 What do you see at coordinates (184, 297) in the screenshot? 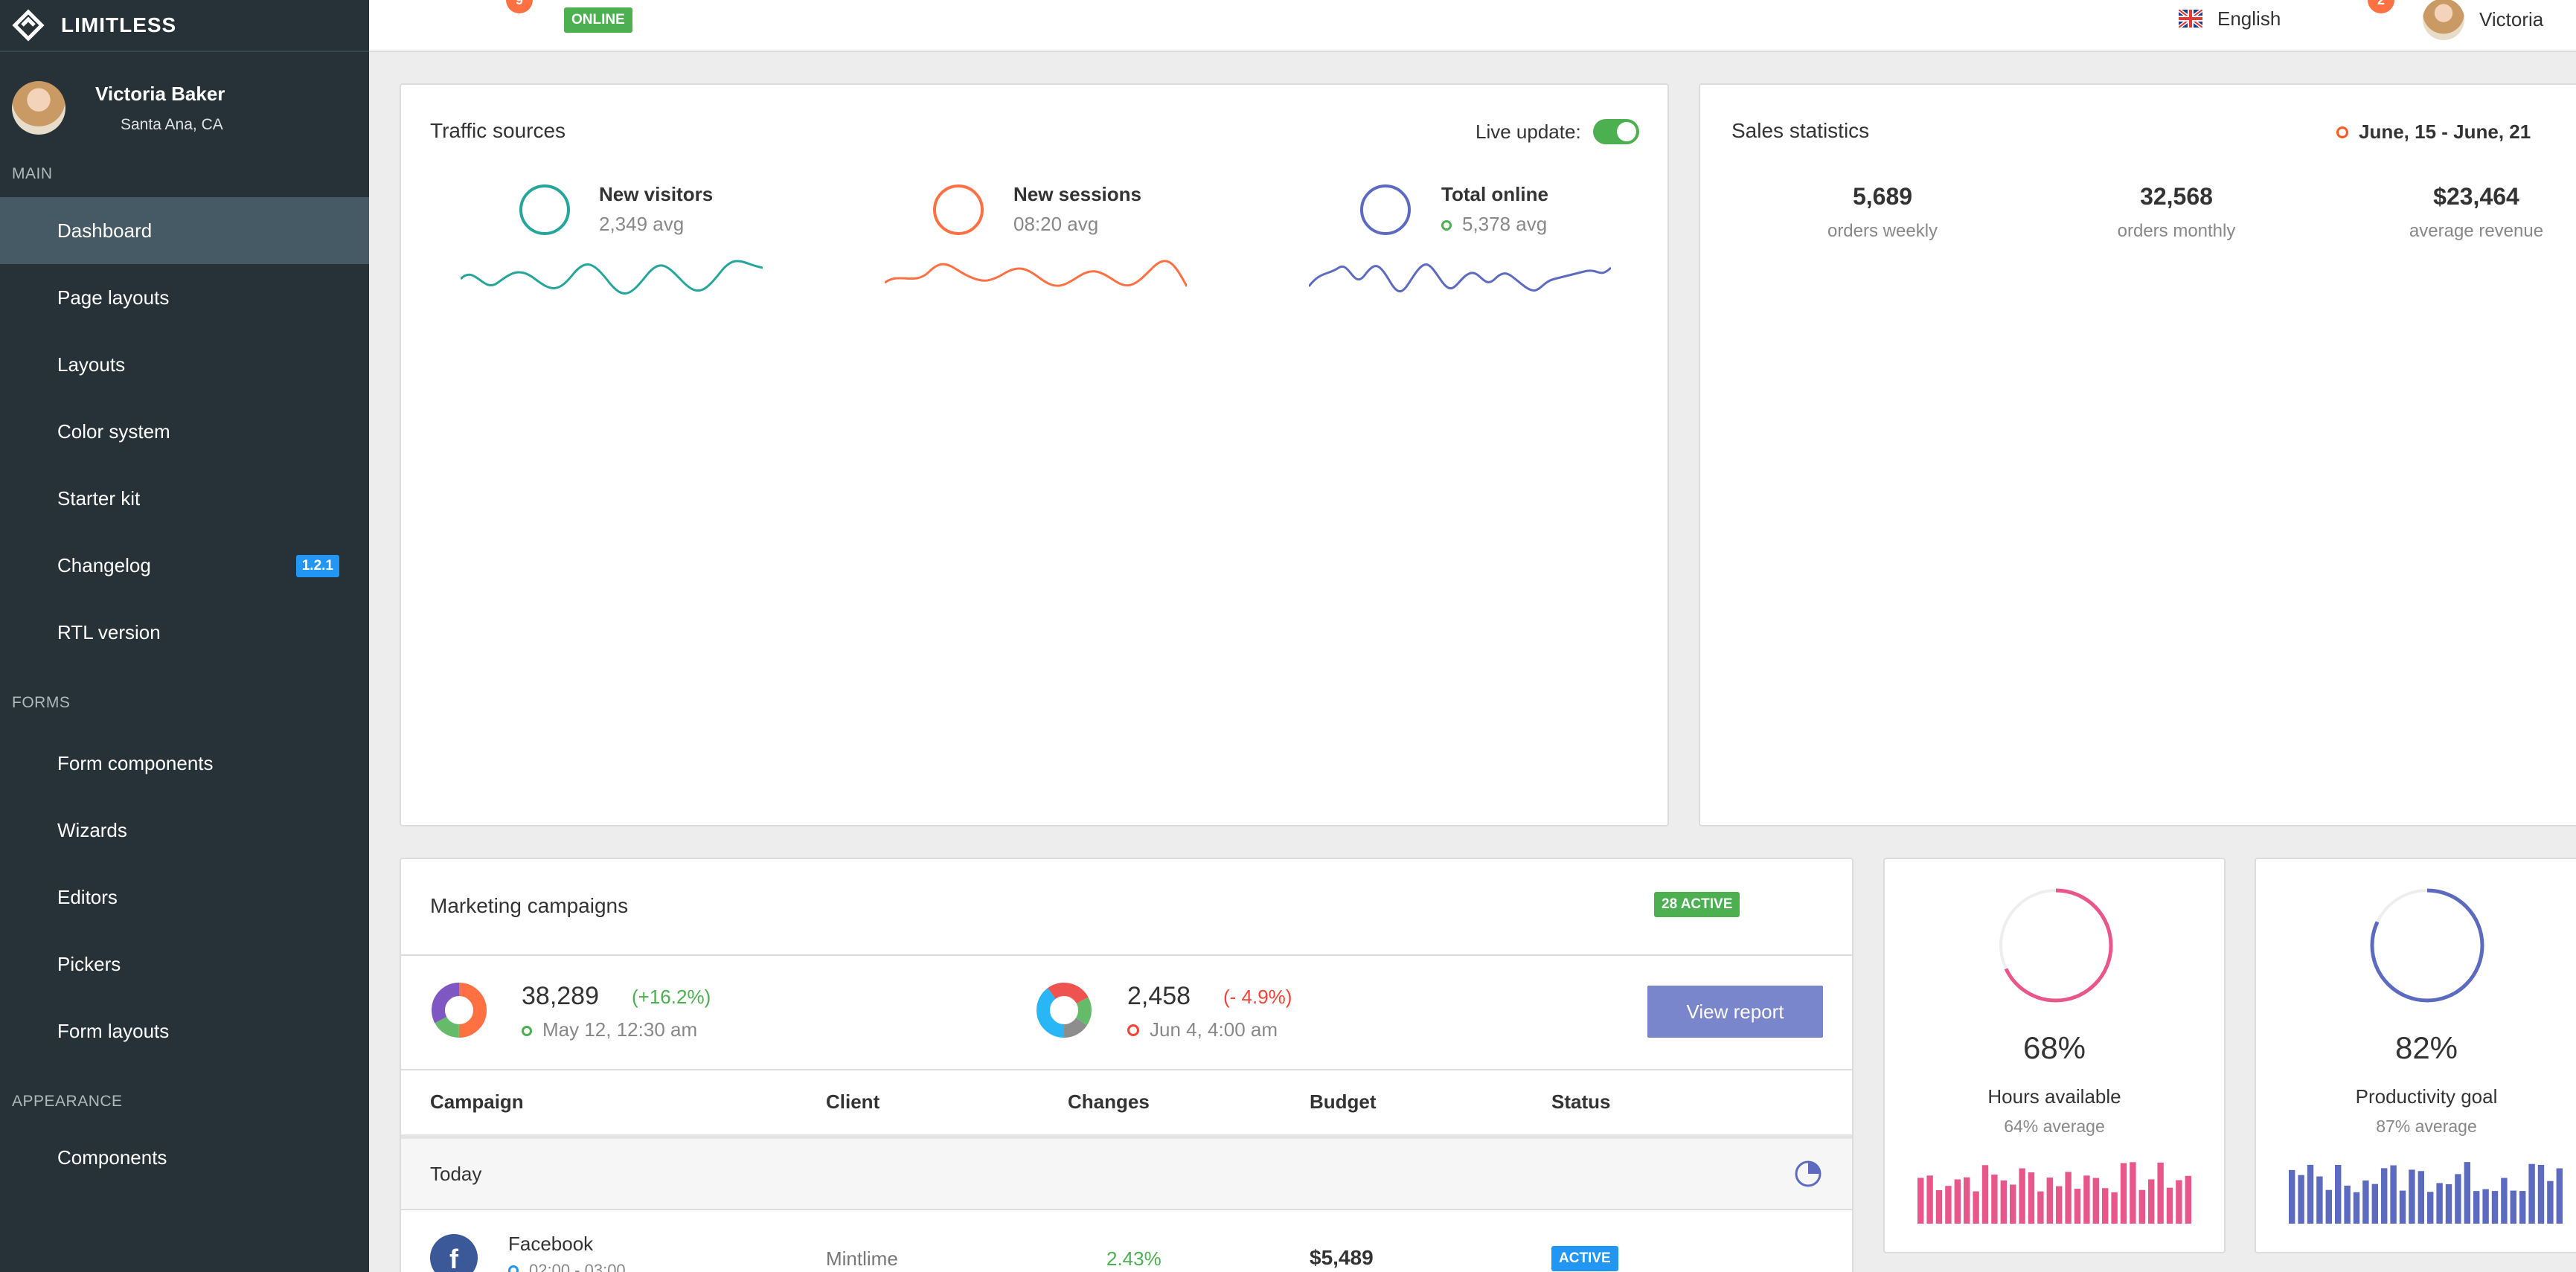
I see `sidebar-item-page-layouts: Page layouts` at bounding box center [184, 297].